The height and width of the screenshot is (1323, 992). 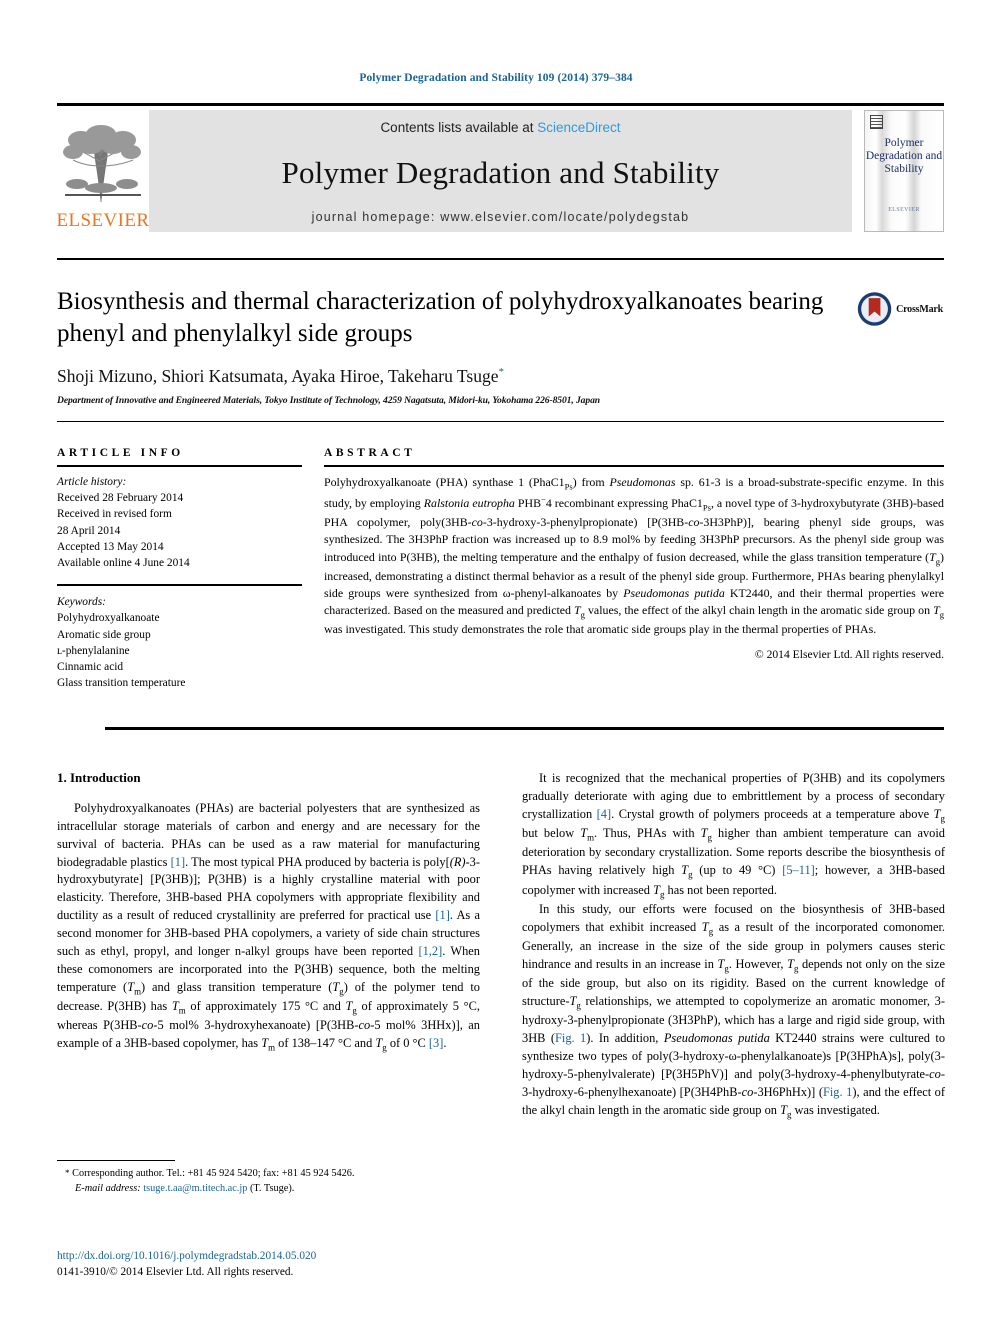 What do you see at coordinates (919, 309) in the screenshot?
I see `crossmark-label: CrossMark` at bounding box center [919, 309].